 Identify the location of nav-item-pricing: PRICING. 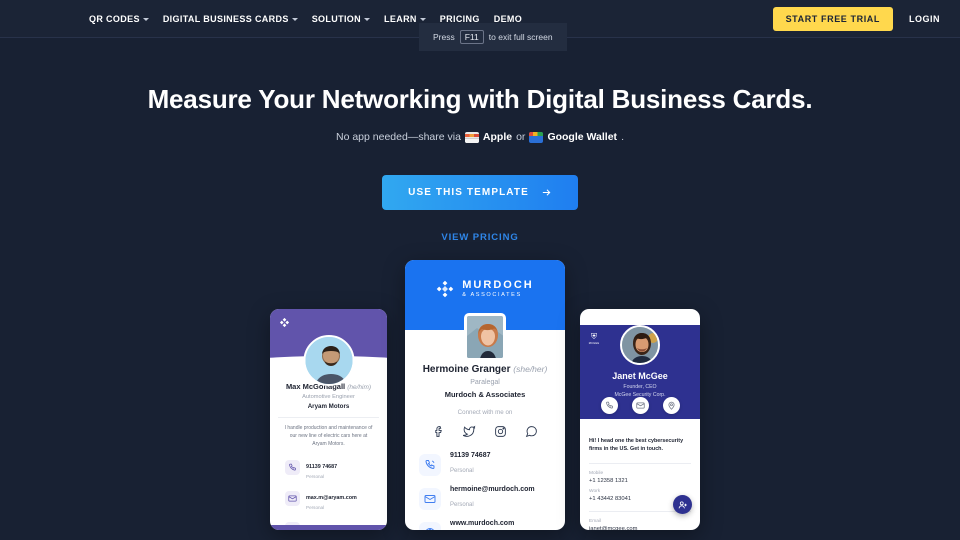
(460, 19).